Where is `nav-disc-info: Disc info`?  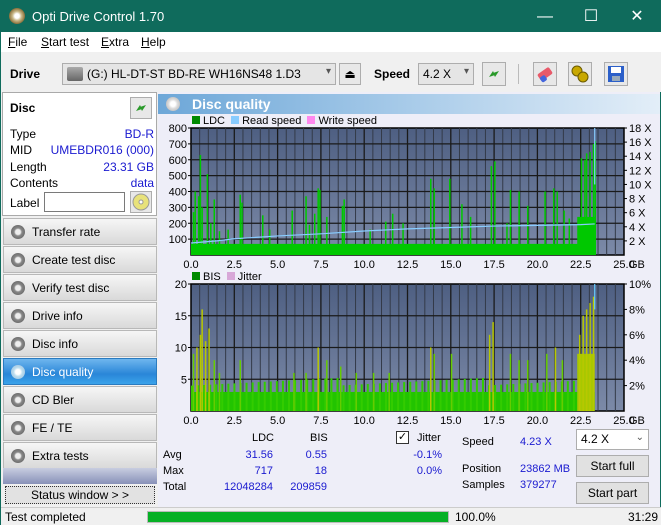
nav-disc-info: Disc info is located at coordinates (80, 343).